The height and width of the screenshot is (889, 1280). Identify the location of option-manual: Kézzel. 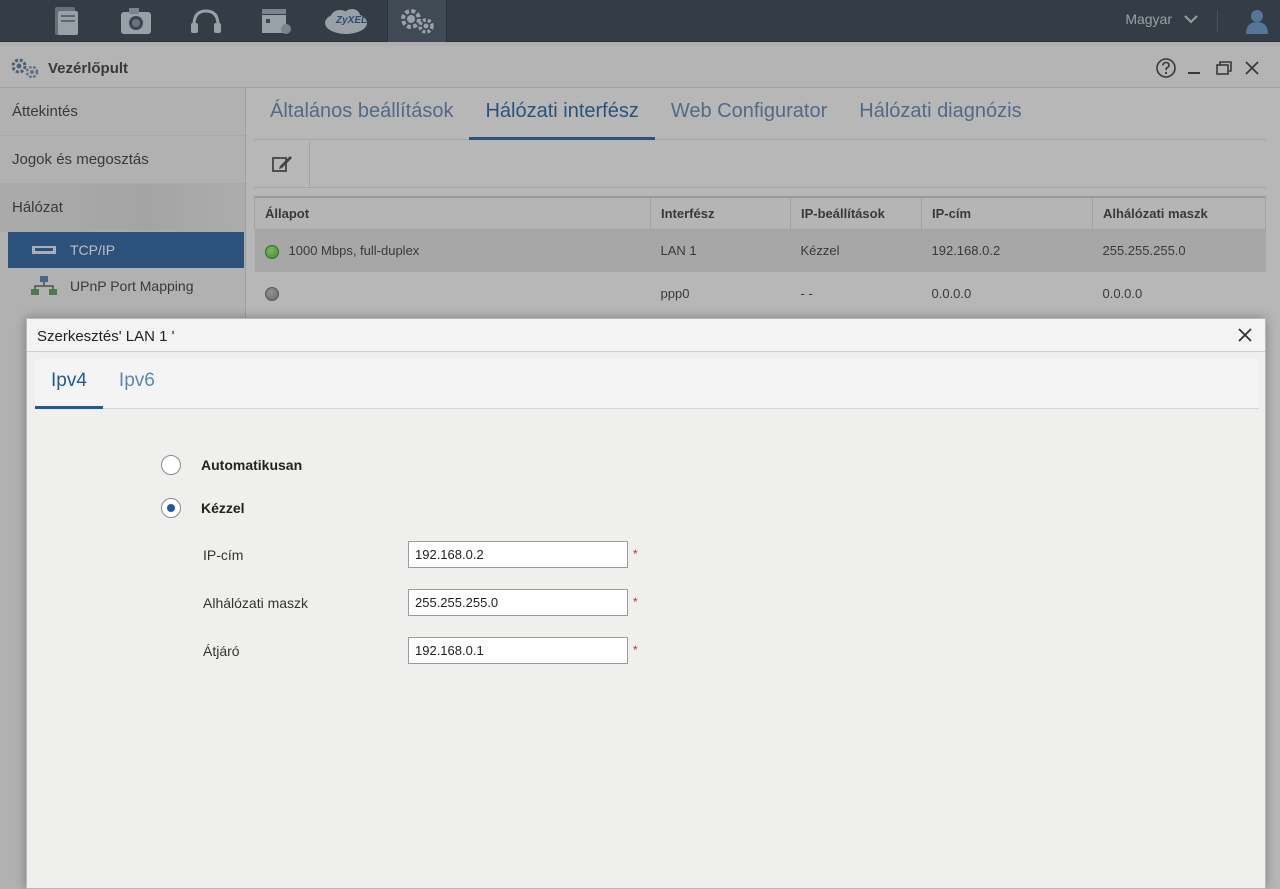
(203, 508).